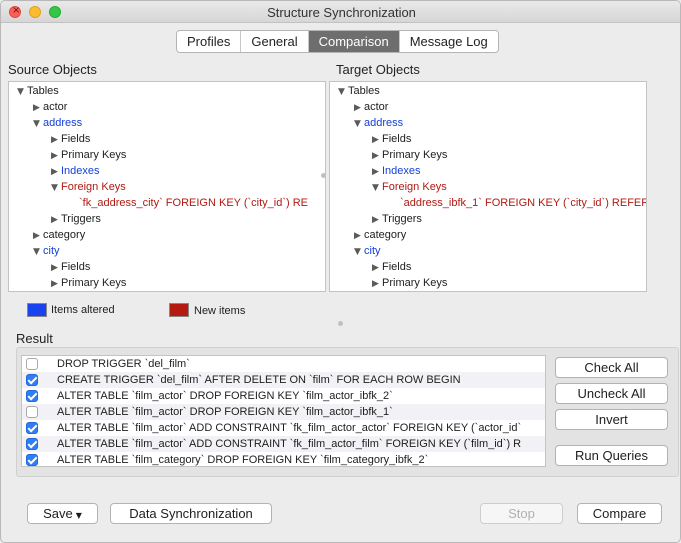 This screenshot has height=543, width=681. What do you see at coordinates (34, 338) in the screenshot?
I see `result-label: Result` at bounding box center [34, 338].